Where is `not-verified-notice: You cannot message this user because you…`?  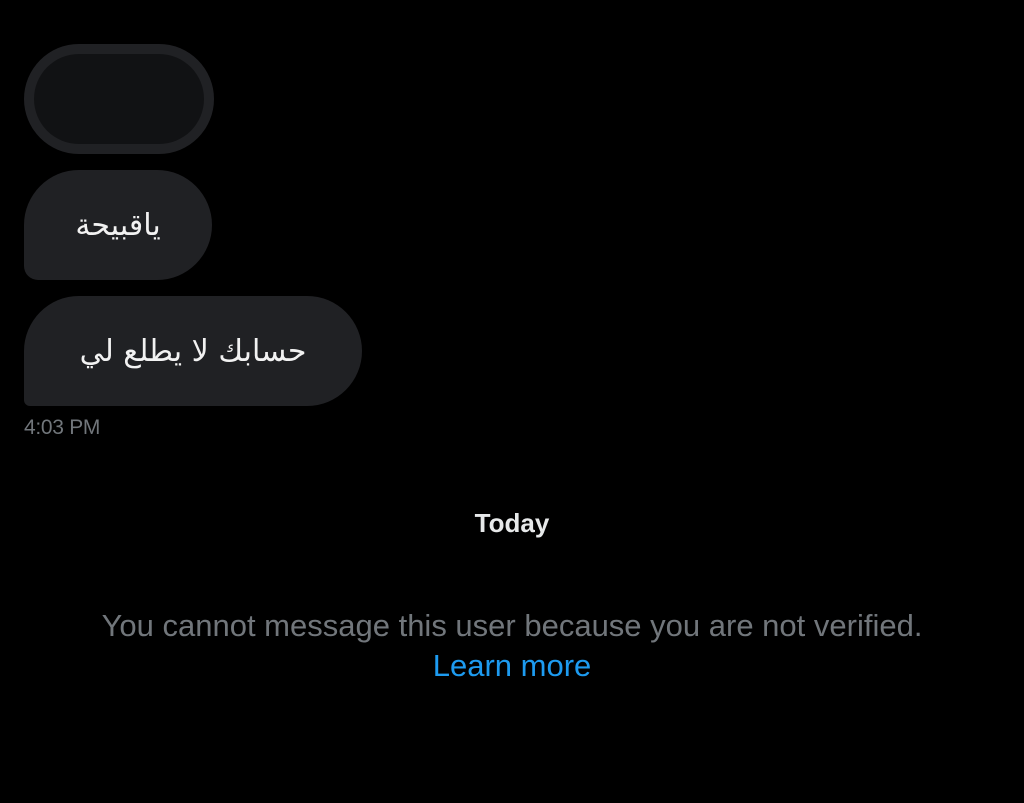 not-verified-notice: You cannot message this user because you… is located at coordinates (512, 646).